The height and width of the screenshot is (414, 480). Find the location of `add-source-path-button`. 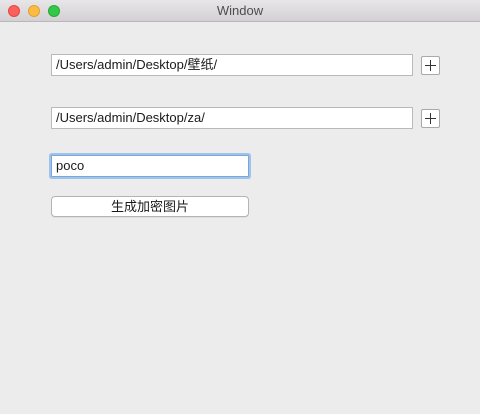

add-source-path-button is located at coordinates (430, 65).